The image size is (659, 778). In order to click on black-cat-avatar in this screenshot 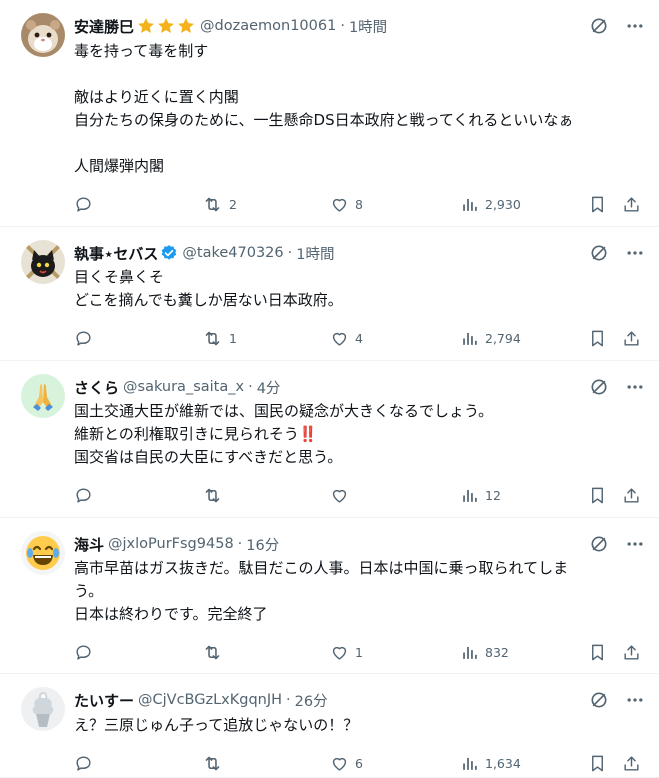, I will do `click(43, 262)`.